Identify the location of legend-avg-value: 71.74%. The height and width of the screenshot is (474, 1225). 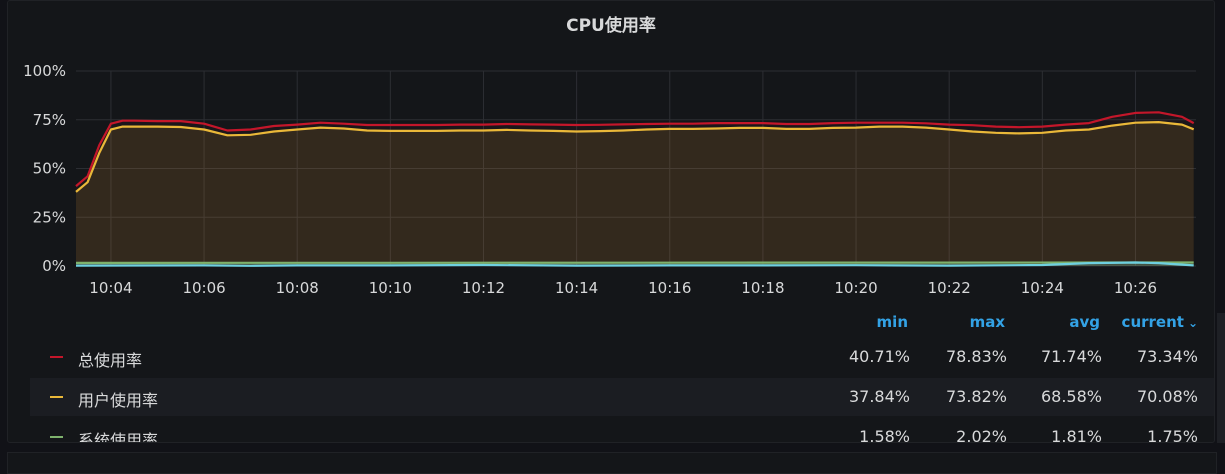
(1062, 356).